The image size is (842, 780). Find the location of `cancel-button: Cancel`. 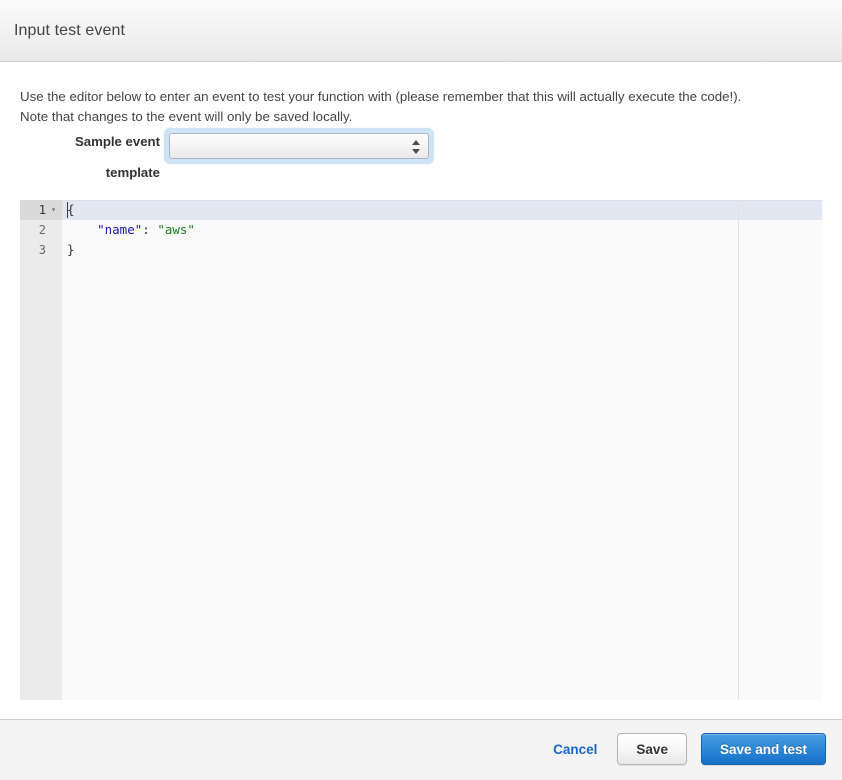

cancel-button: Cancel is located at coordinates (575, 749).